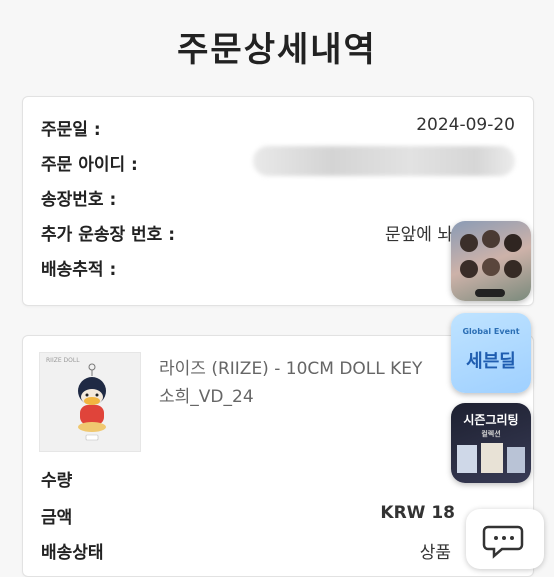  What do you see at coordinates (491, 434) in the screenshot?
I see `season-greeting-subtitle: 컬렉션` at bounding box center [491, 434].